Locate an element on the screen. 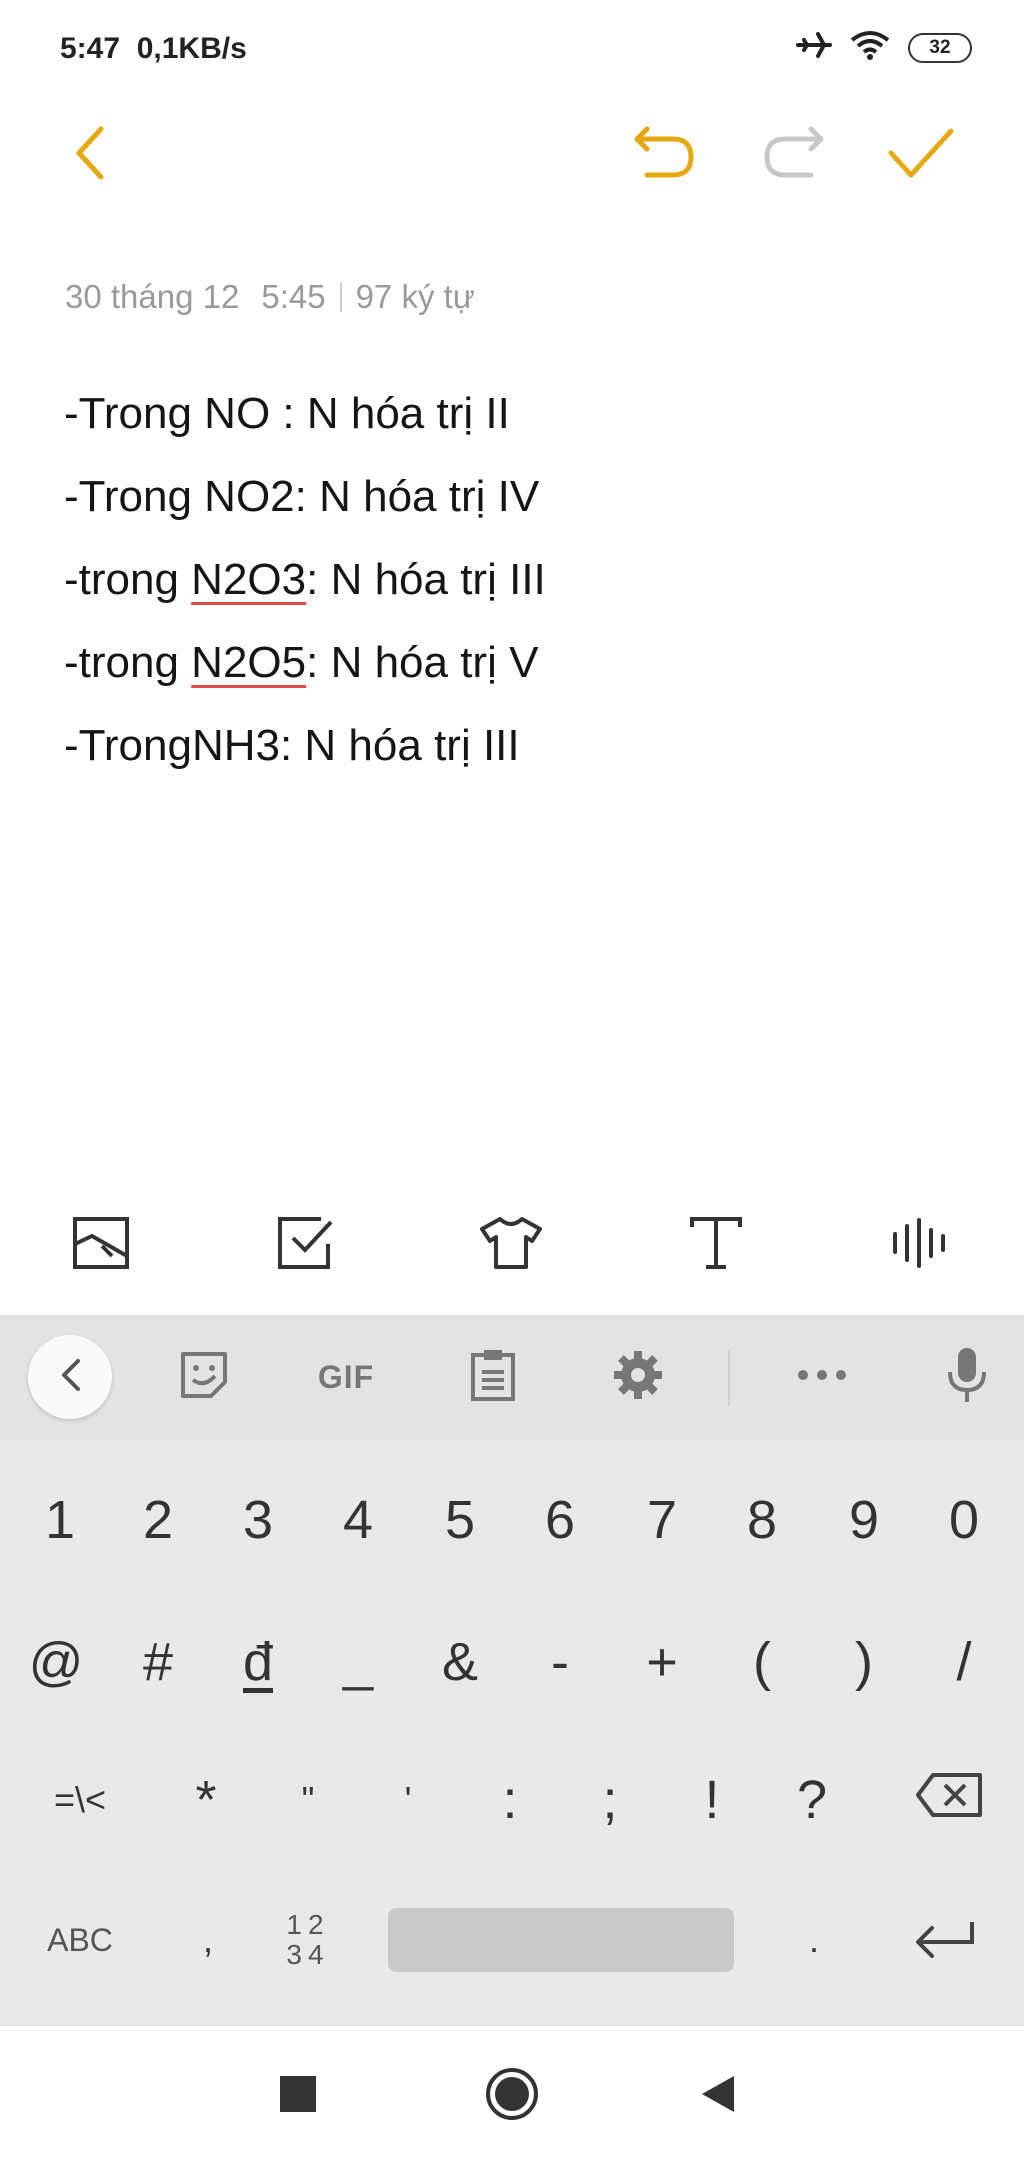 The height and width of the screenshot is (2162, 1024). audio-button is located at coordinates (921, 1245).